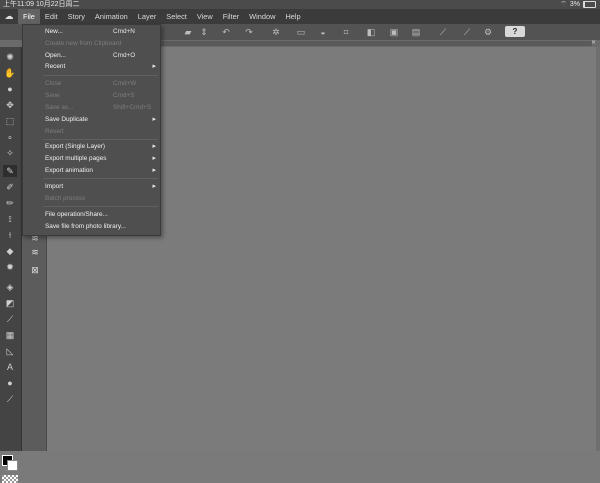 The height and width of the screenshot is (483, 600). What do you see at coordinates (10, 171) in the screenshot?
I see `pen-tool-icon: ✎` at bounding box center [10, 171].